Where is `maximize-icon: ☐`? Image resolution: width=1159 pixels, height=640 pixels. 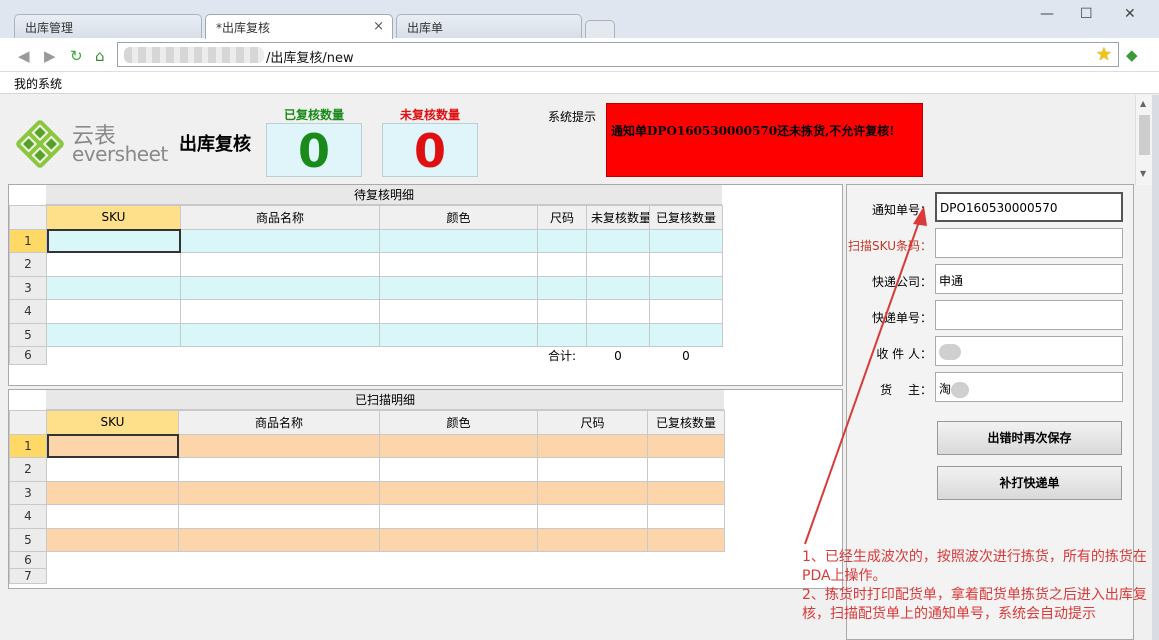 maximize-icon: ☐ is located at coordinates (1086, 14).